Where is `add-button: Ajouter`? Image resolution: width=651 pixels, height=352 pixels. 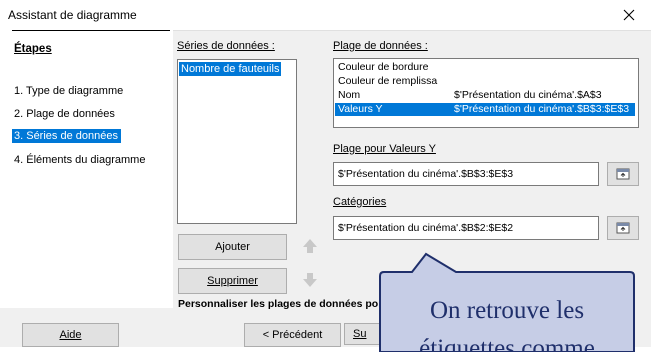
add-button: Ajouter is located at coordinates (232, 247).